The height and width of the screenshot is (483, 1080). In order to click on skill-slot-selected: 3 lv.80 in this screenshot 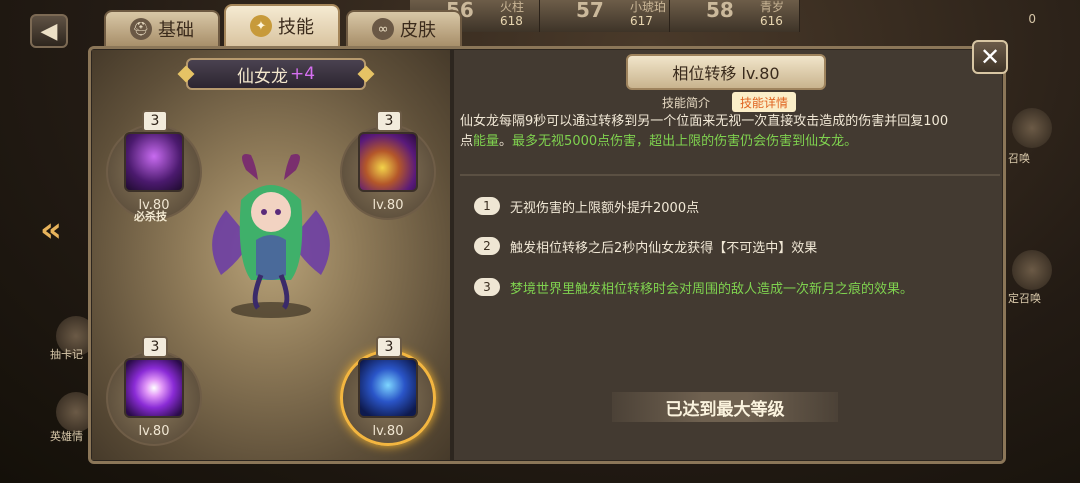, I will do `click(388, 391)`.